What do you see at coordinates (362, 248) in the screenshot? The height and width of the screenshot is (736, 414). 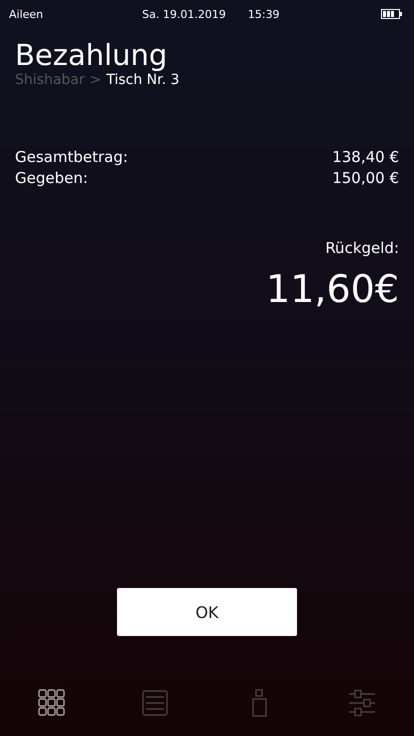 I see `change-label: Rückgeld:` at bounding box center [362, 248].